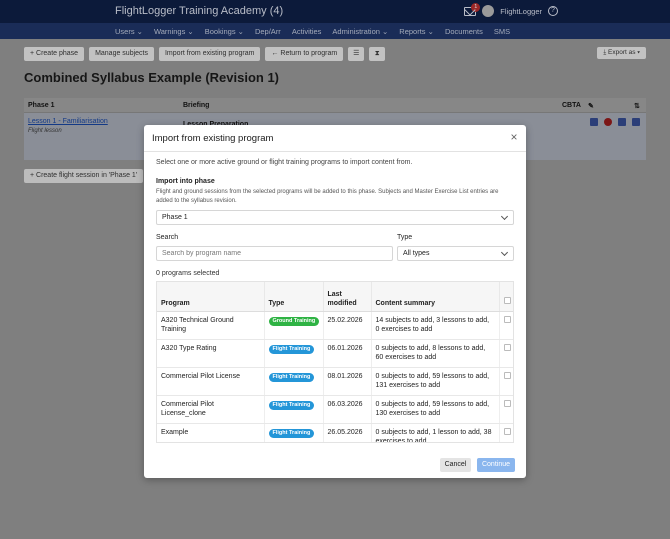  What do you see at coordinates (68, 121) in the screenshot?
I see `lesson-link: Lesson 1 - Familiarisation` at bounding box center [68, 121].